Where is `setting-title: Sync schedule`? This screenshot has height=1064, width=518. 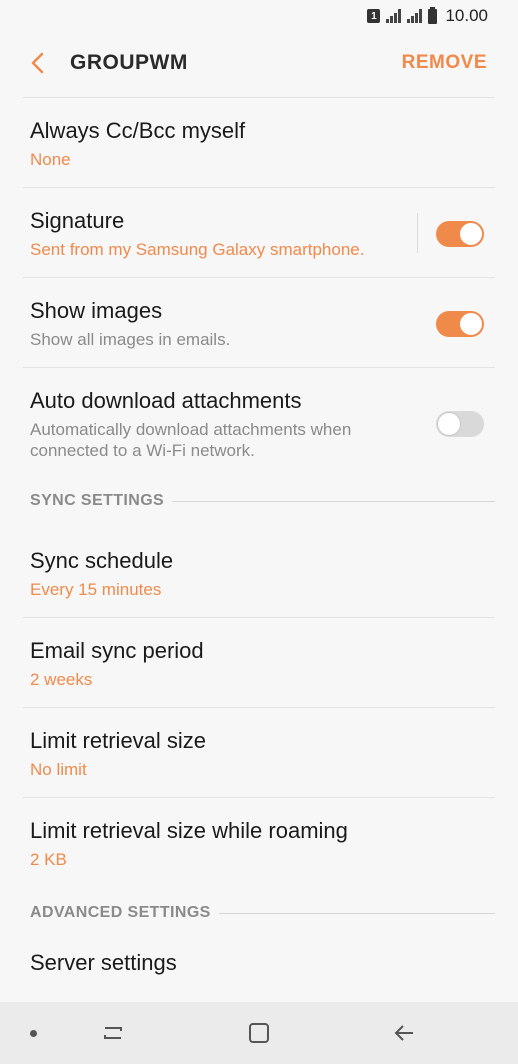
setting-title: Sync schedule is located at coordinates (102, 560).